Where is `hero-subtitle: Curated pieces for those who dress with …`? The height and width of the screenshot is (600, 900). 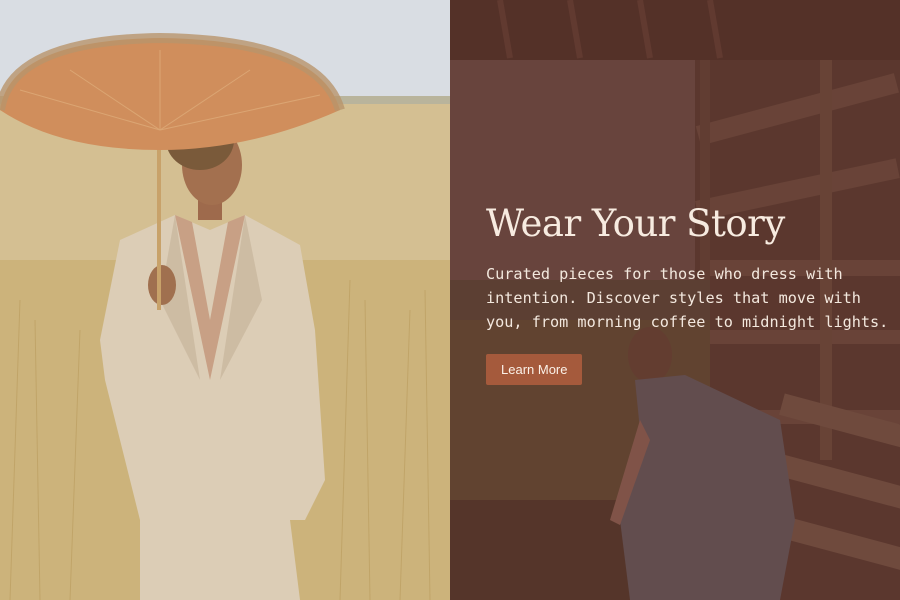 hero-subtitle: Curated pieces for those who dress with … is located at coordinates (687, 298).